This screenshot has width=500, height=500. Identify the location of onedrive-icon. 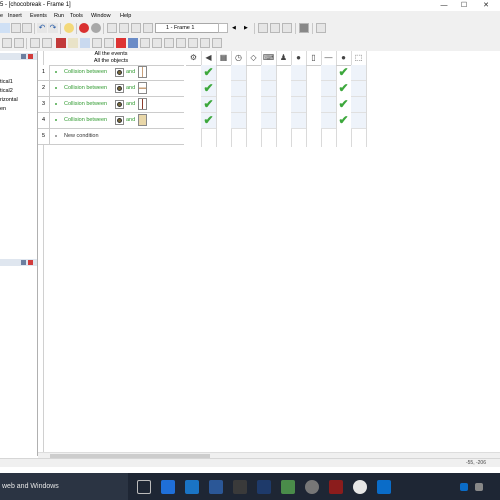
(384, 487).